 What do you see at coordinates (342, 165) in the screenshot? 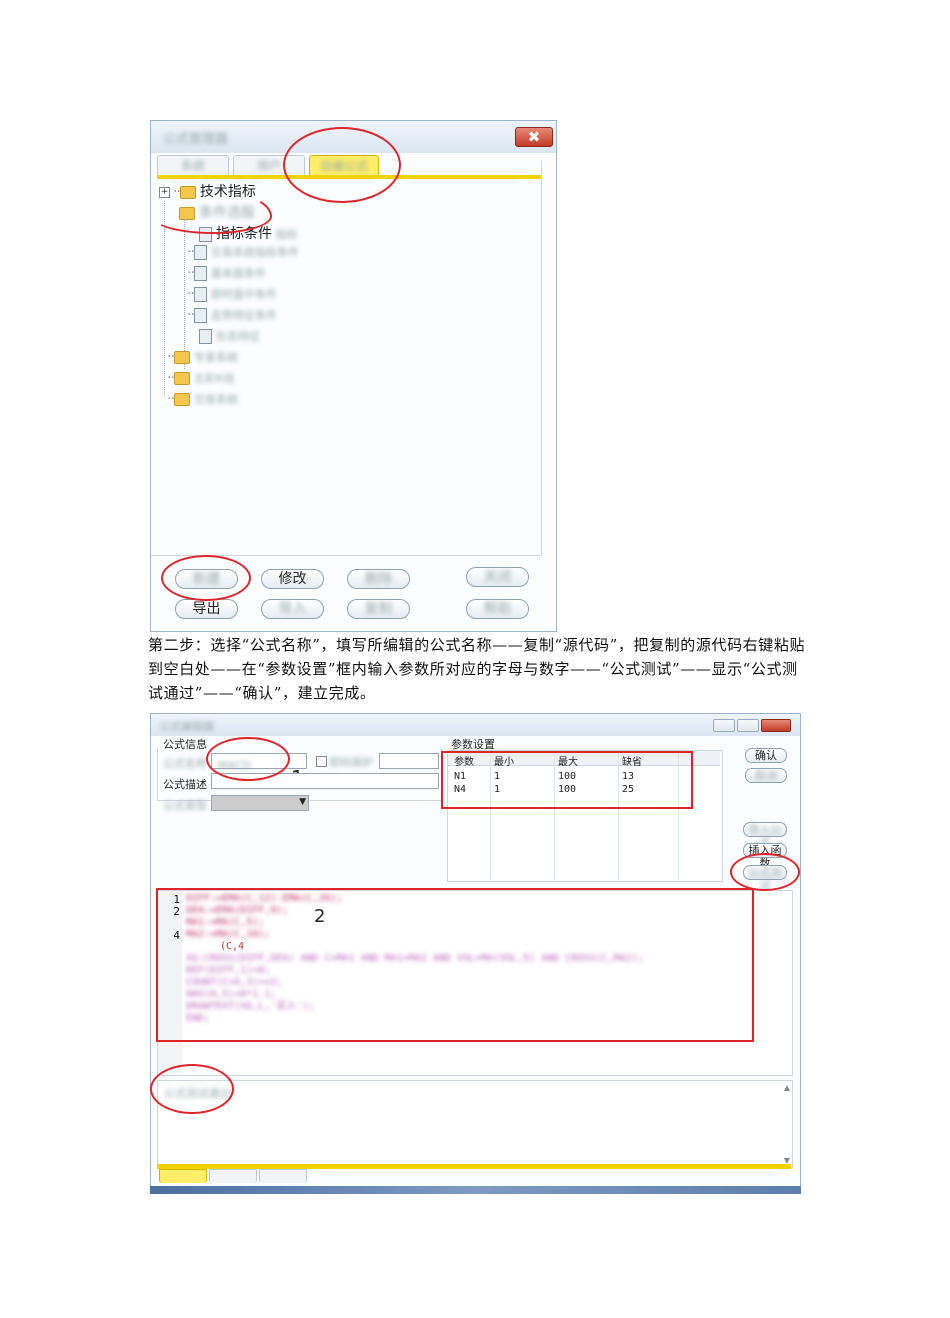
I see `annotation-circle-tab` at bounding box center [342, 165].